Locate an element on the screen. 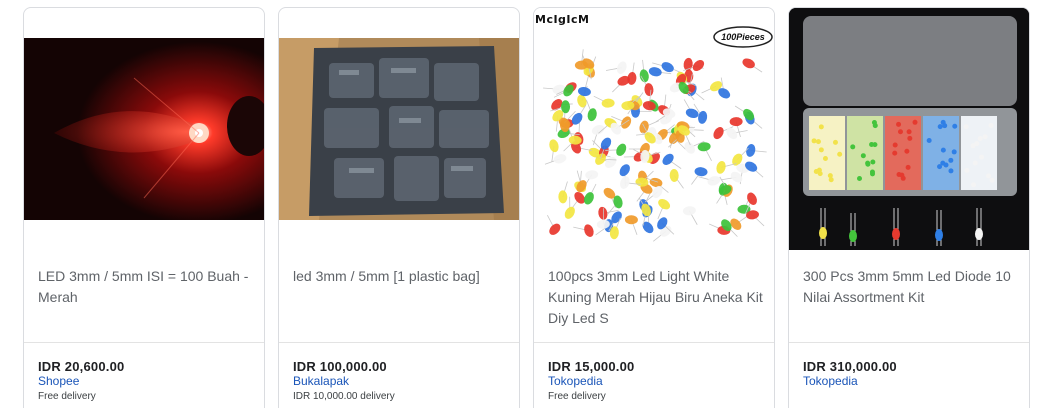  product-price: IDR 100,000.00 is located at coordinates (340, 366).